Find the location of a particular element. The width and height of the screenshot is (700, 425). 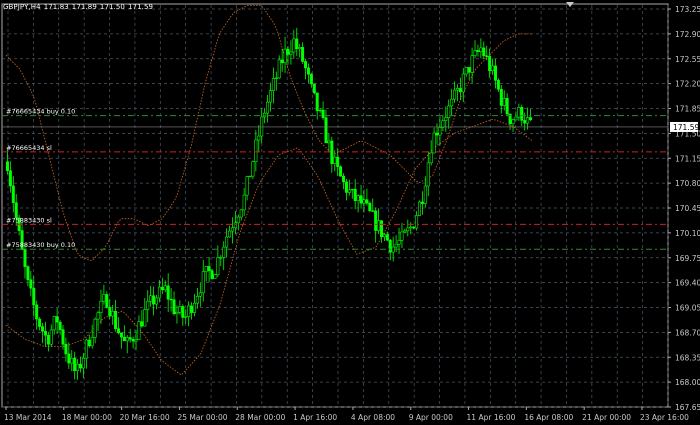

price-tick-label: 168.70 is located at coordinates (687, 332).